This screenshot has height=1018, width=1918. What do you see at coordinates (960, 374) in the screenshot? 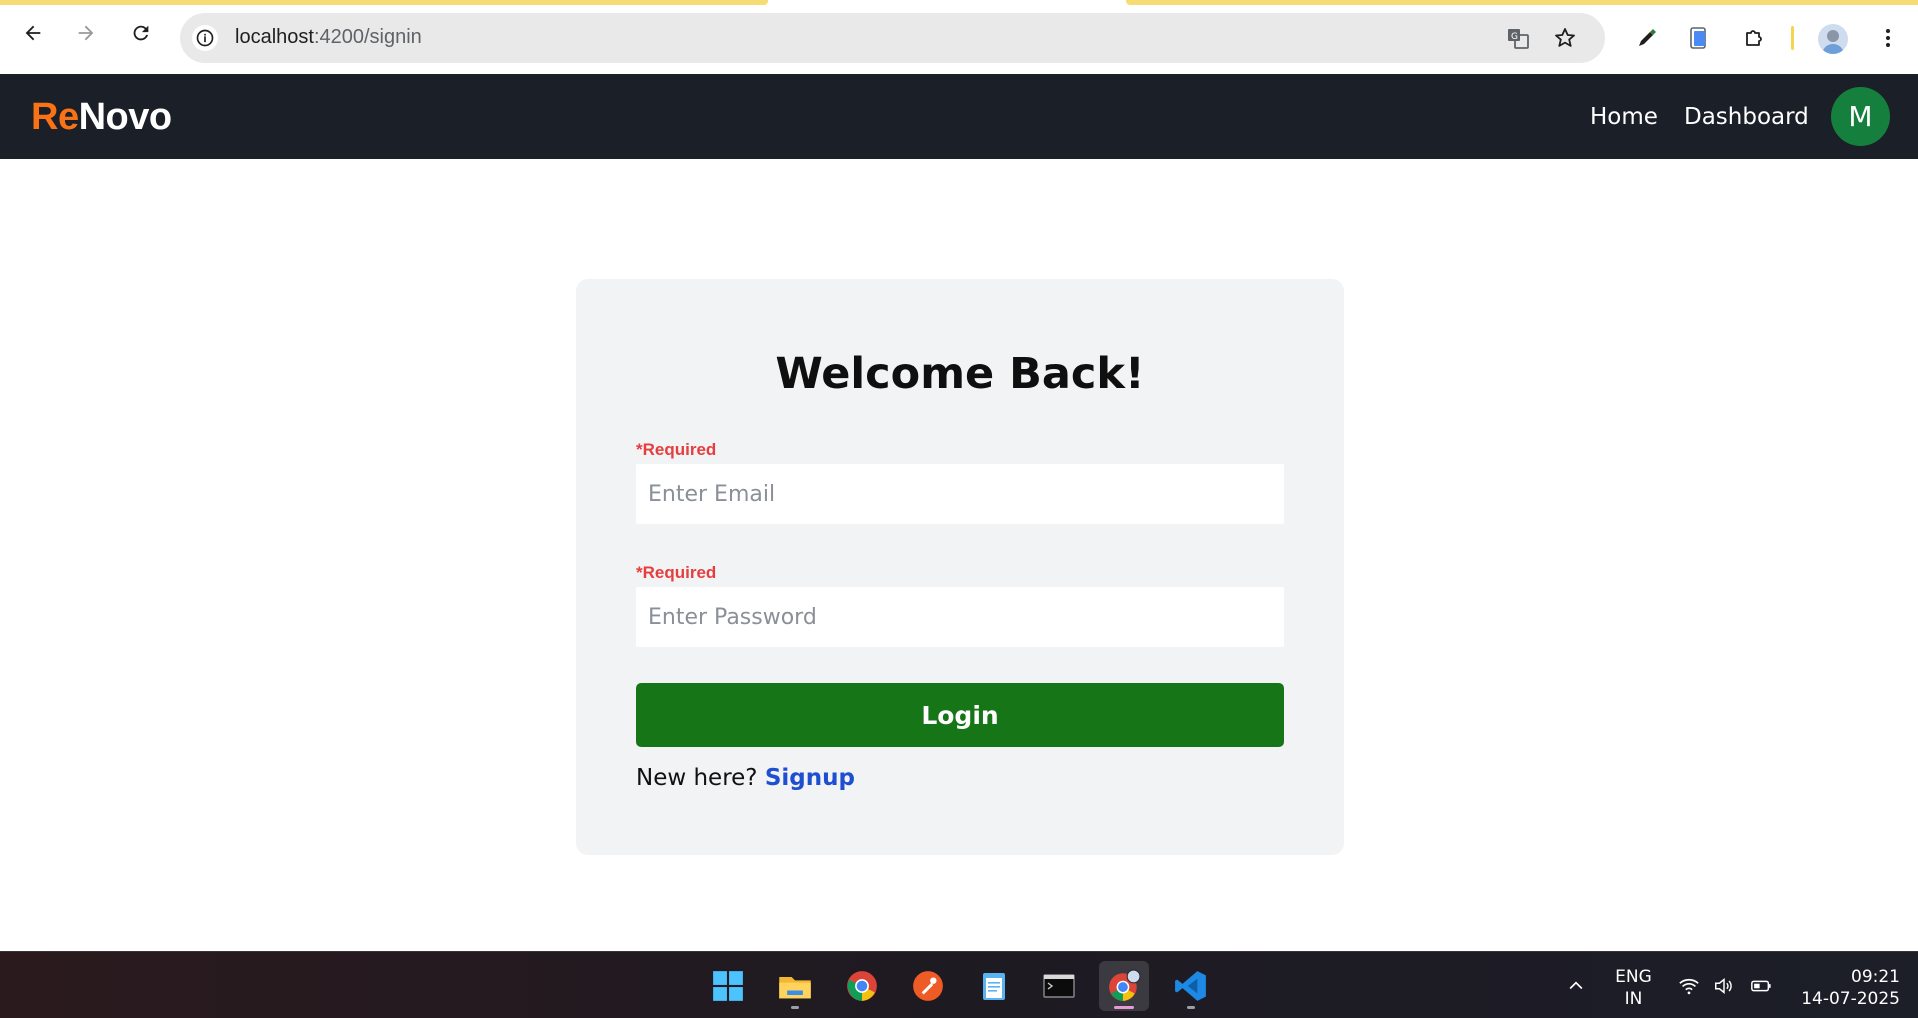
I see `login-title: Welcome Back!` at bounding box center [960, 374].